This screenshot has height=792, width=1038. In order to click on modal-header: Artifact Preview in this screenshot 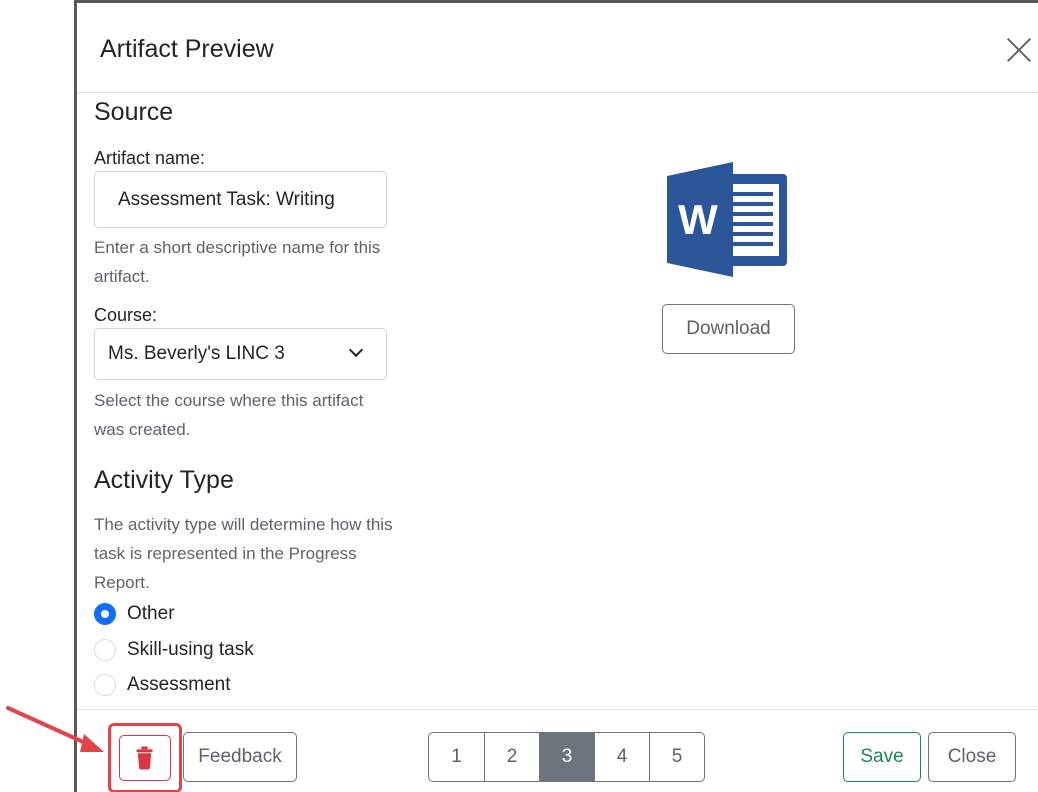, I will do `click(557, 48)`.